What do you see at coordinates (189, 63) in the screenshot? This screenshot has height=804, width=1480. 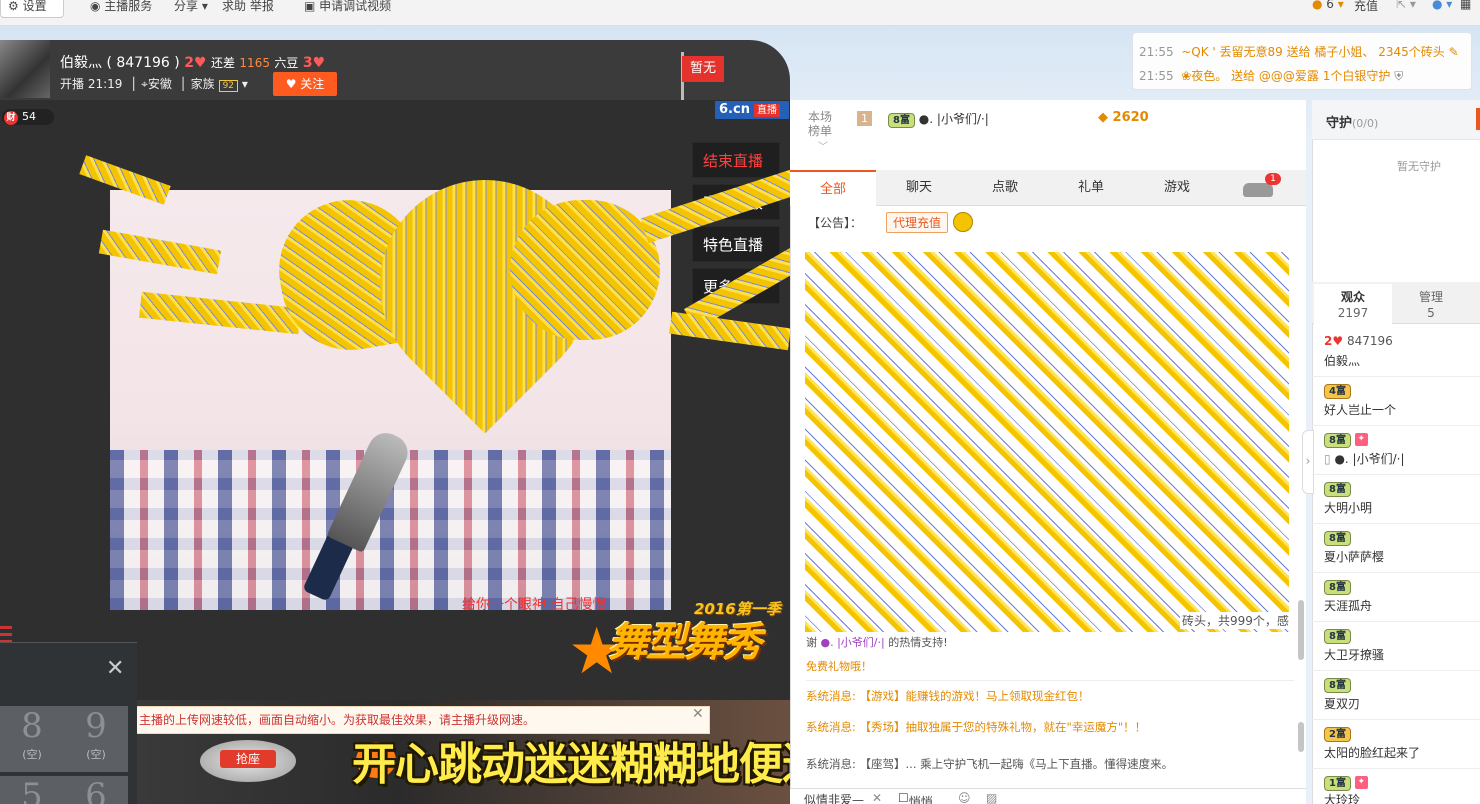 I see `level-number: 2` at bounding box center [189, 63].